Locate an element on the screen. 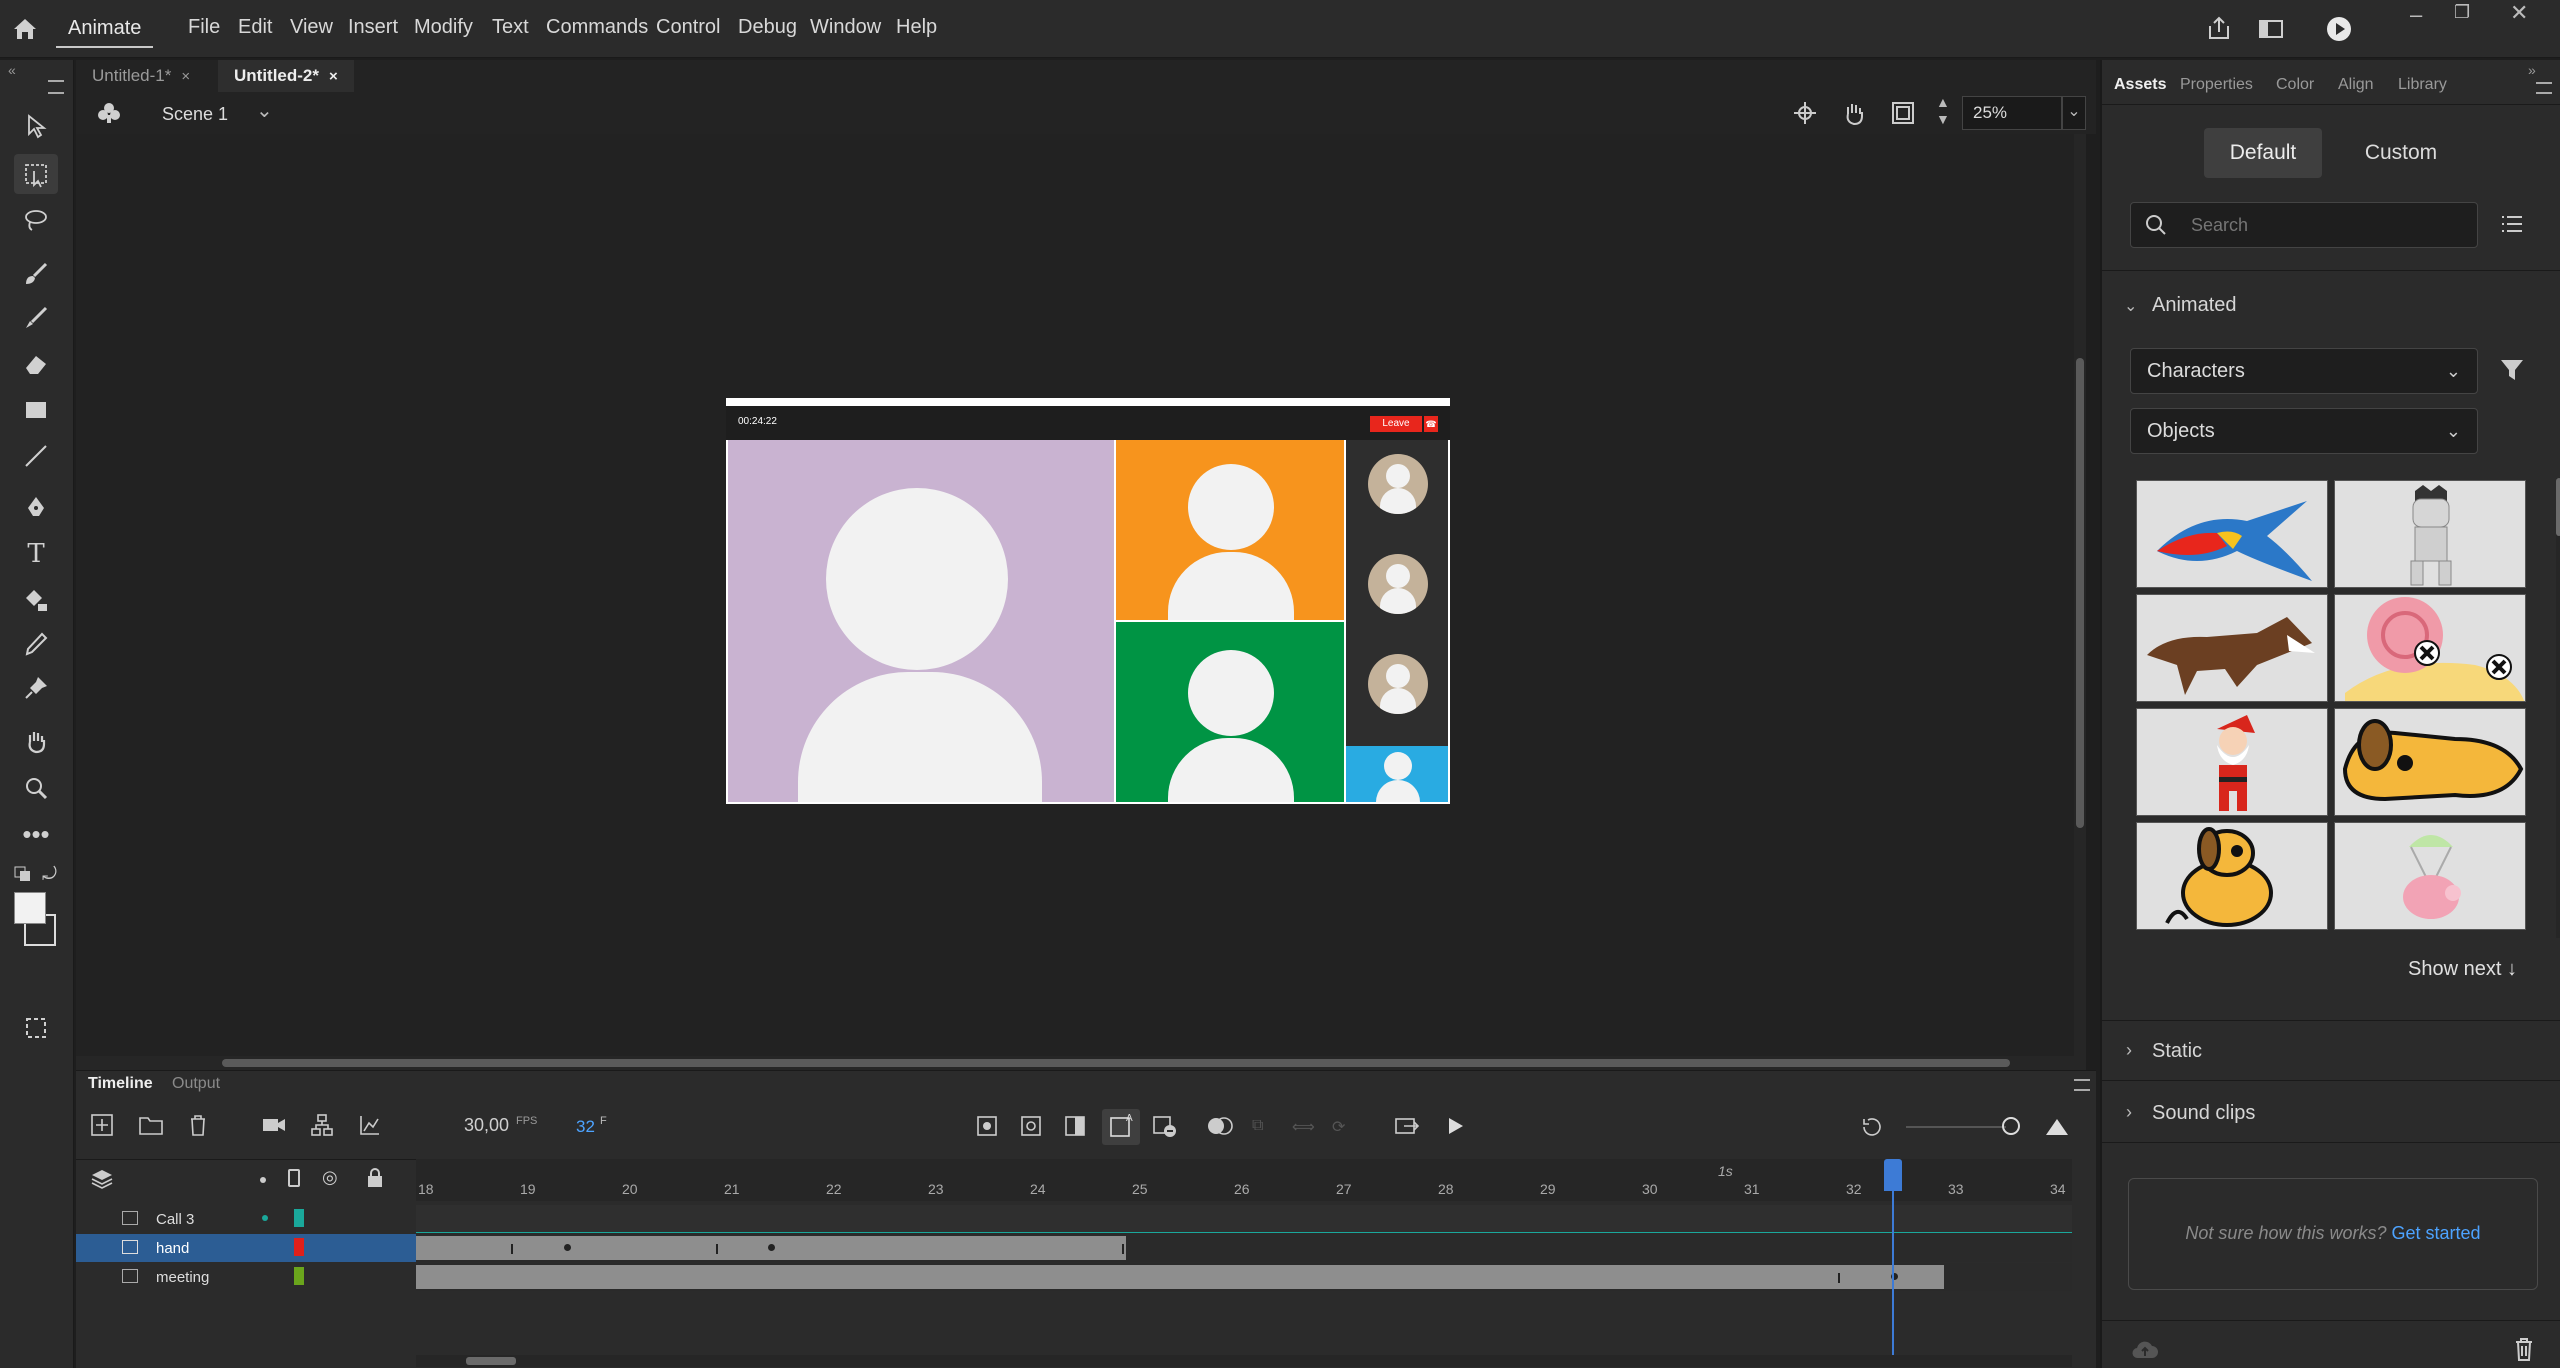  hide-layers-icon: ◎ is located at coordinates (330, 1177).